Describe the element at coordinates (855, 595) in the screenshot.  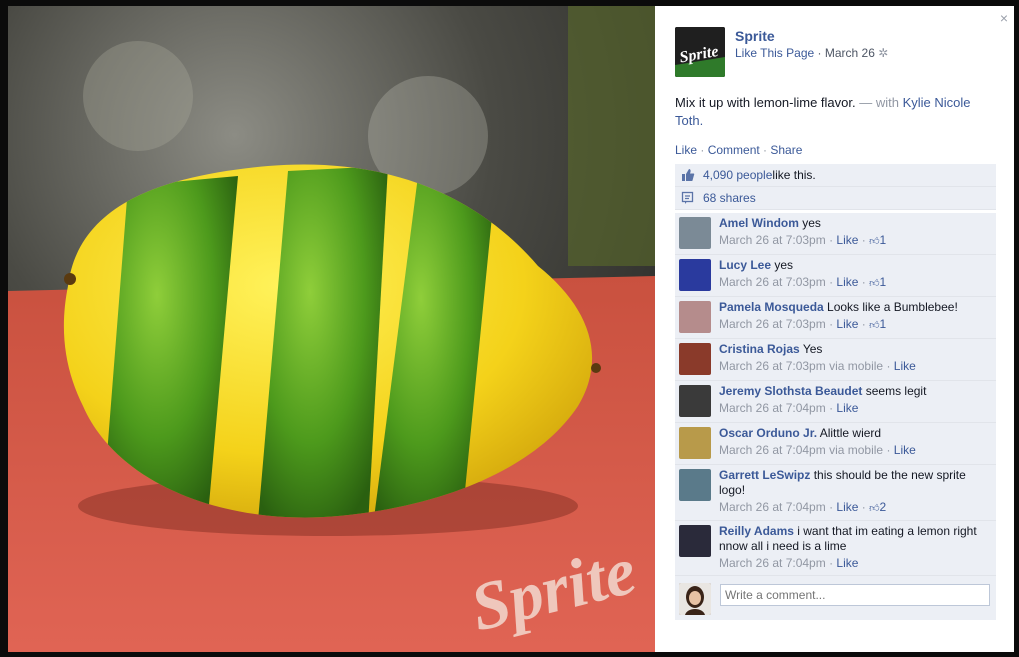
I see `comment-input` at that location.